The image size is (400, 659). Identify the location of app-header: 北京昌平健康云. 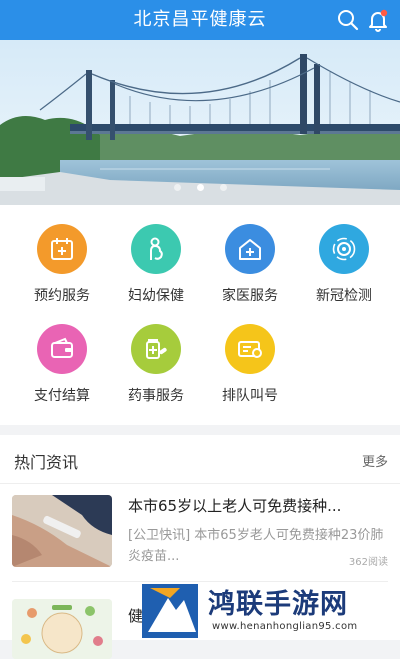
(200, 20).